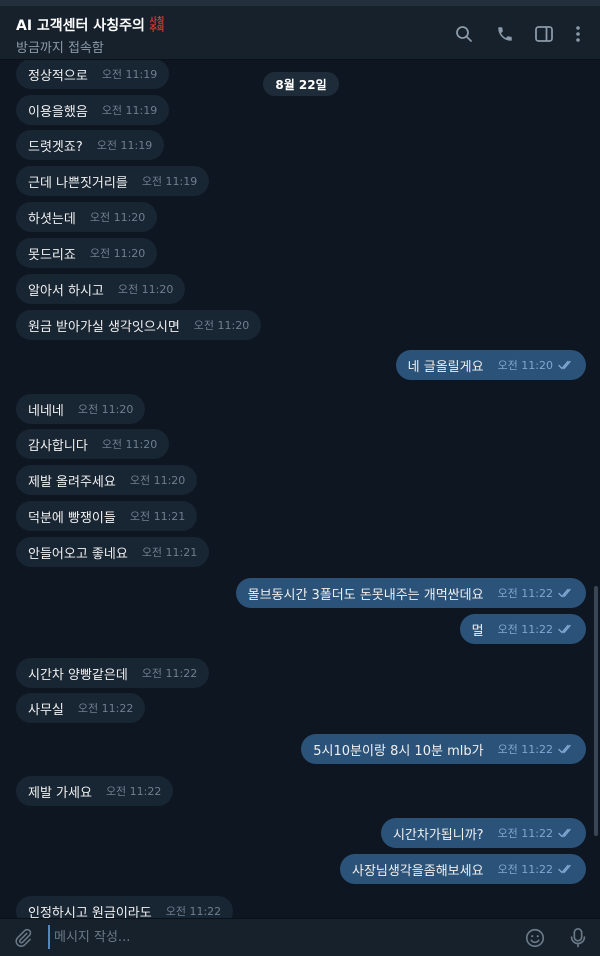 The height and width of the screenshot is (956, 600). I want to click on incoming-message: 사무실 오전 11:22, so click(81, 708).